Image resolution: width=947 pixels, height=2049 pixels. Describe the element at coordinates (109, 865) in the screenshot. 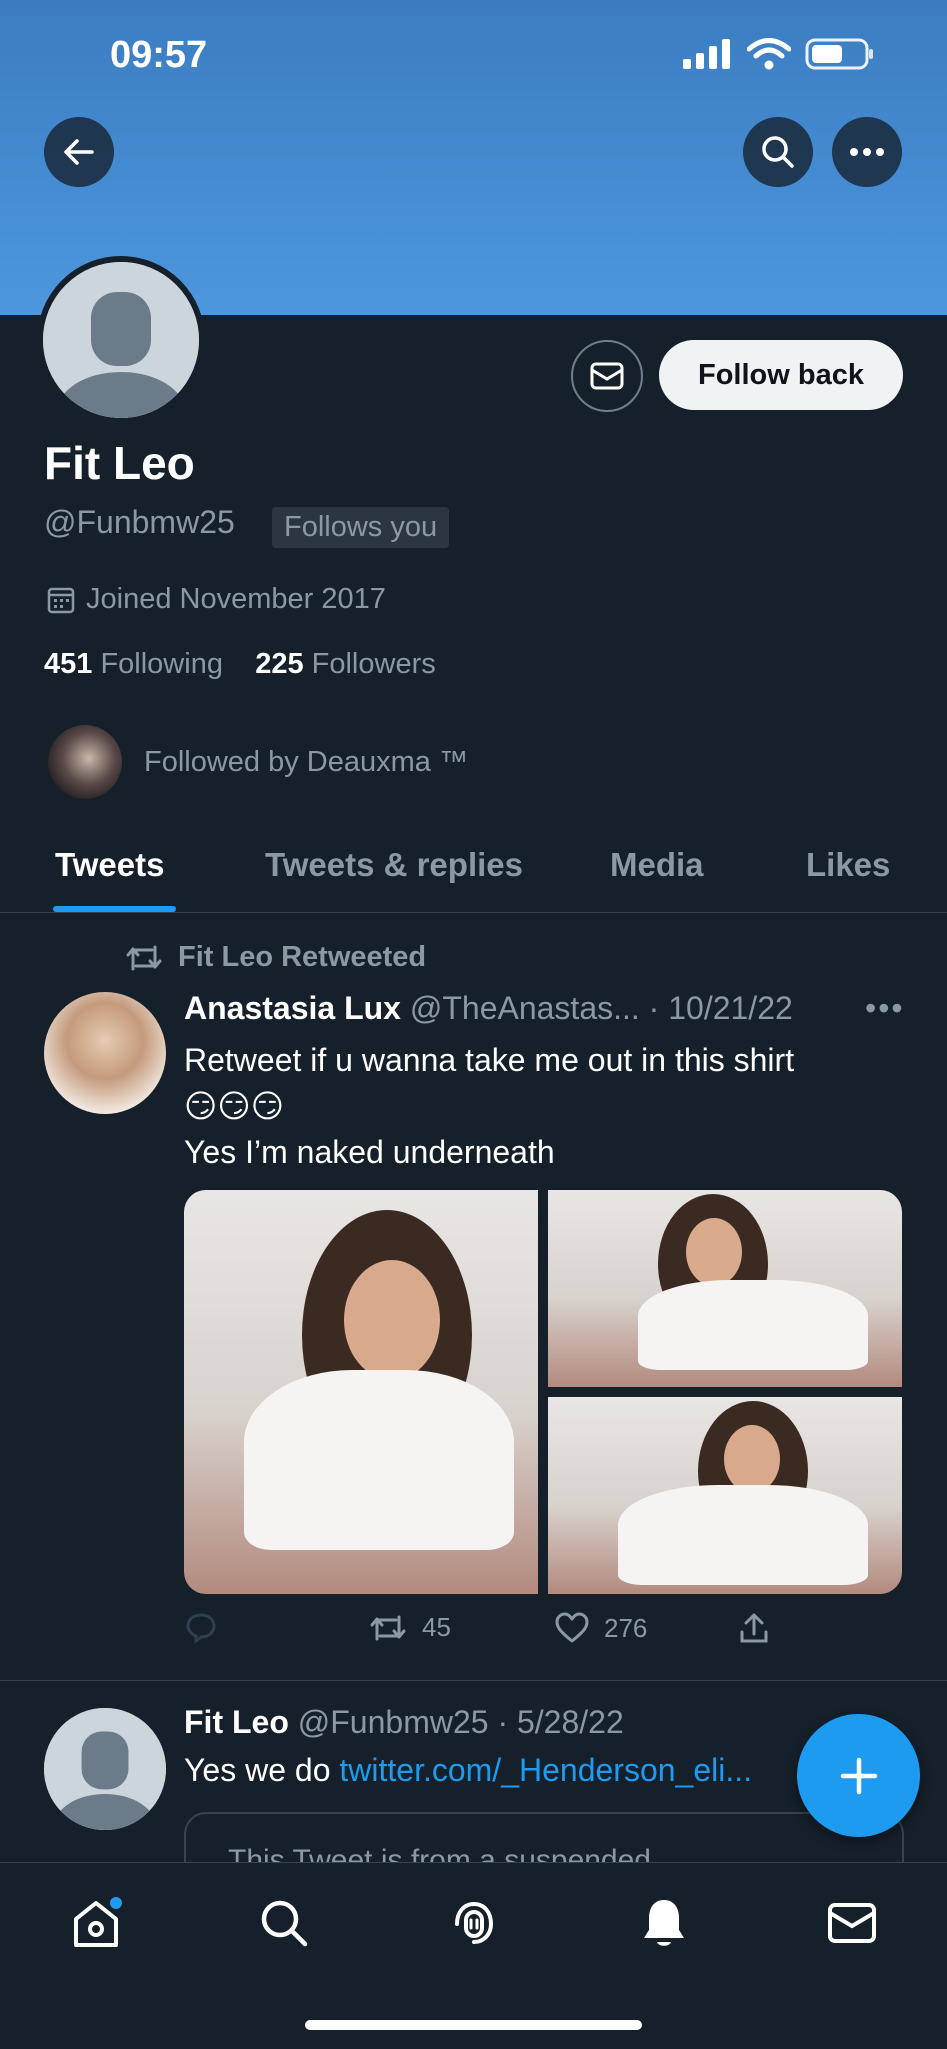

I see `tab-tweets: Tweets` at that location.